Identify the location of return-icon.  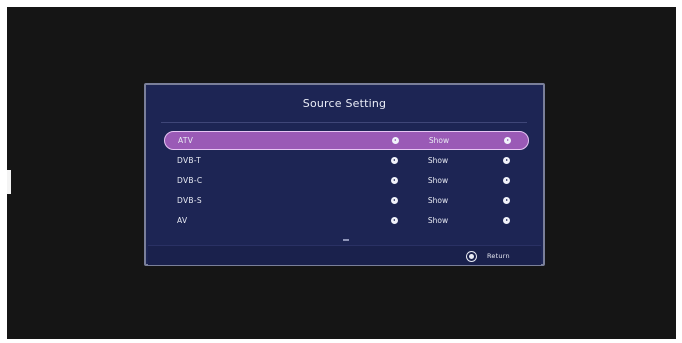
(471, 256).